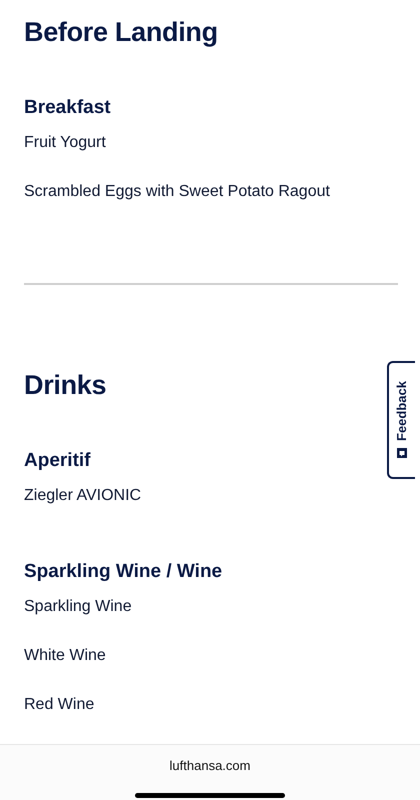 The width and height of the screenshot is (420, 800). I want to click on section-title: Drinks, so click(65, 385).